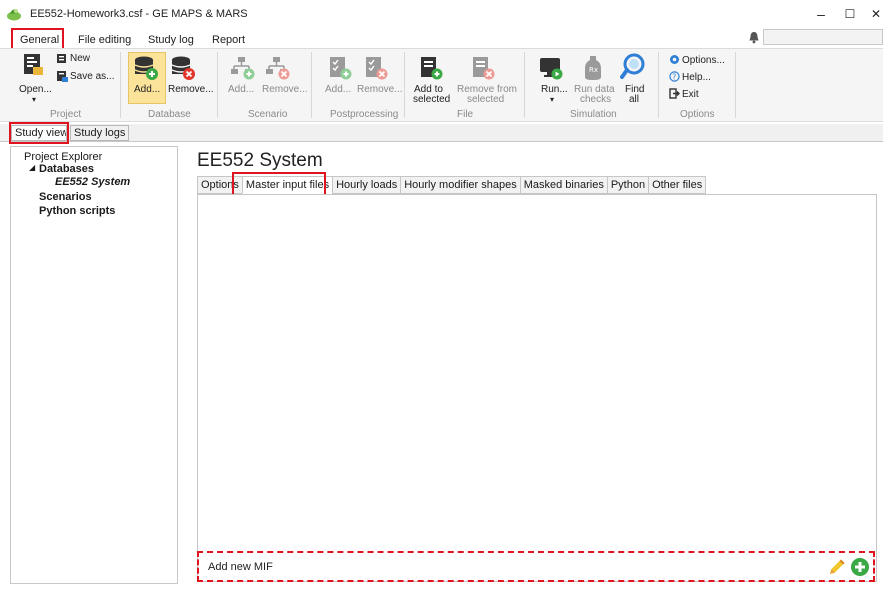  What do you see at coordinates (146, 68) in the screenshot?
I see `database-add-icon` at bounding box center [146, 68].